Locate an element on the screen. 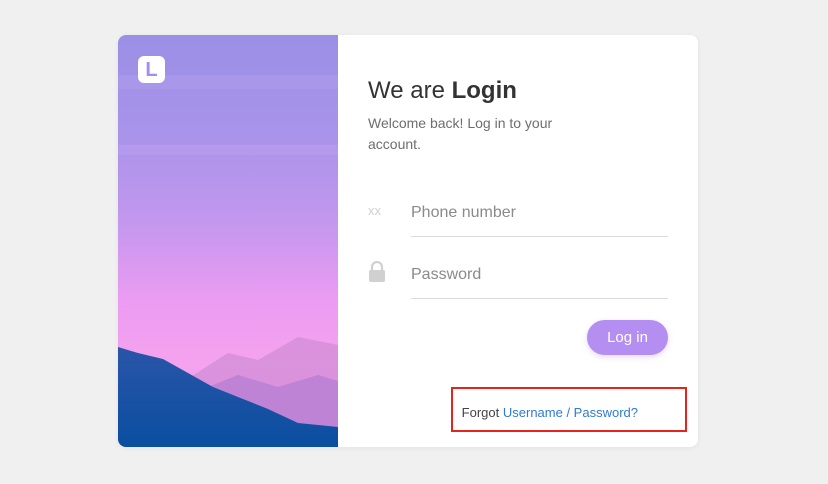  page-subtitle: Welcome back! Log in to your account. is located at coordinates (460, 133).